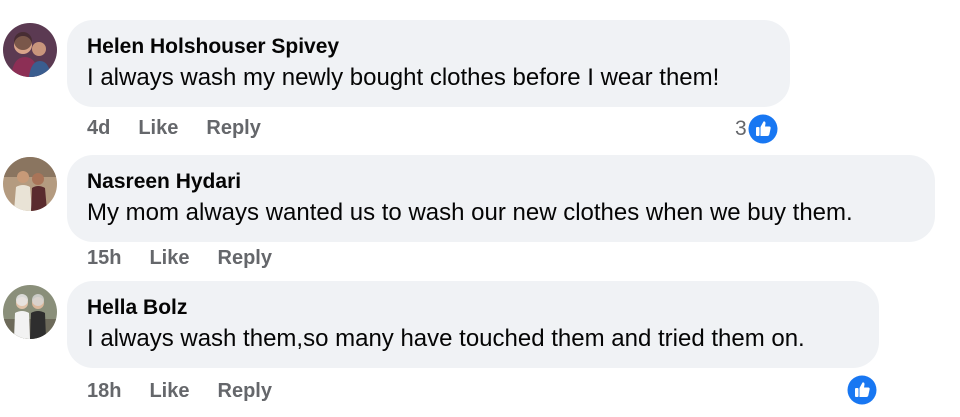 Image resolution: width=960 pixels, height=417 pixels. I want to click on comment-timestamp: 4d, so click(98, 128).